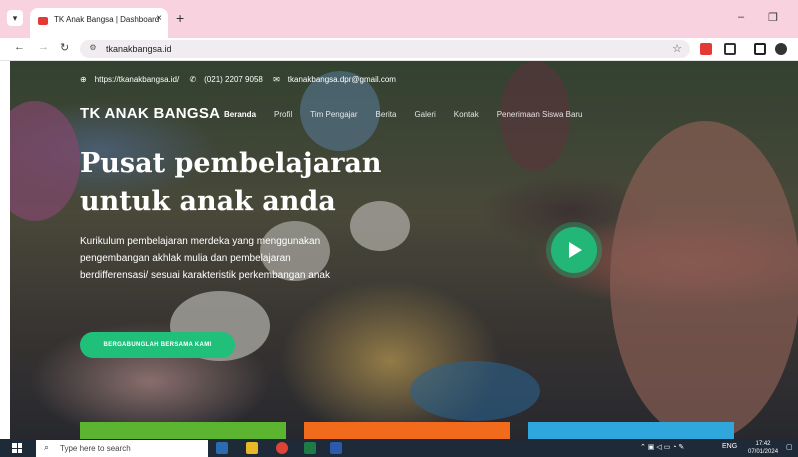 This screenshot has width=798, height=457. I want to click on phone-number: (021) 2207 9058, so click(233, 79).